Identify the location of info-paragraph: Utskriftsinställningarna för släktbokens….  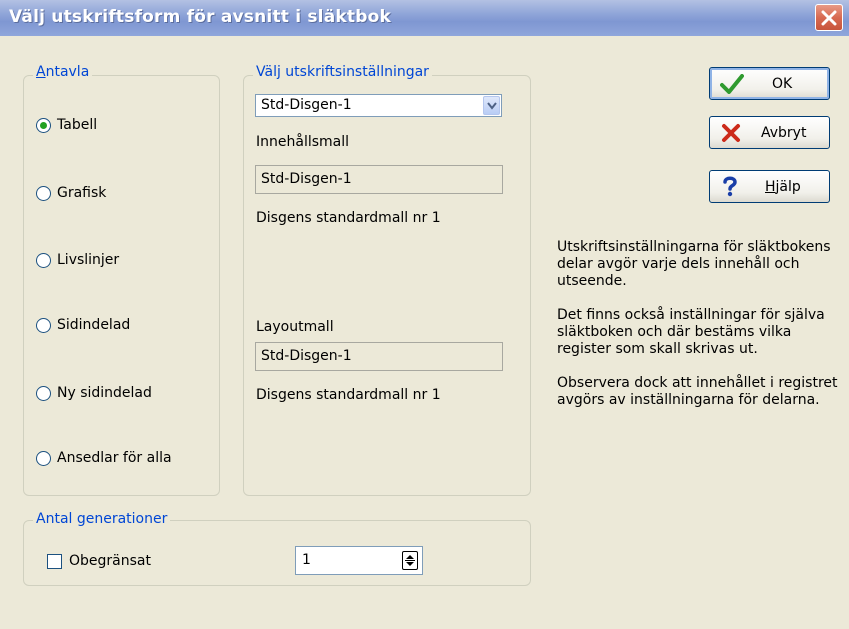
(694, 264).